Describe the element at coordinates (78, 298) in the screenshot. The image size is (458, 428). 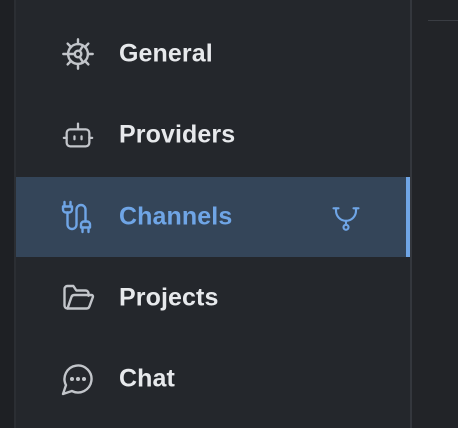
I see `folder-open-icon` at that location.